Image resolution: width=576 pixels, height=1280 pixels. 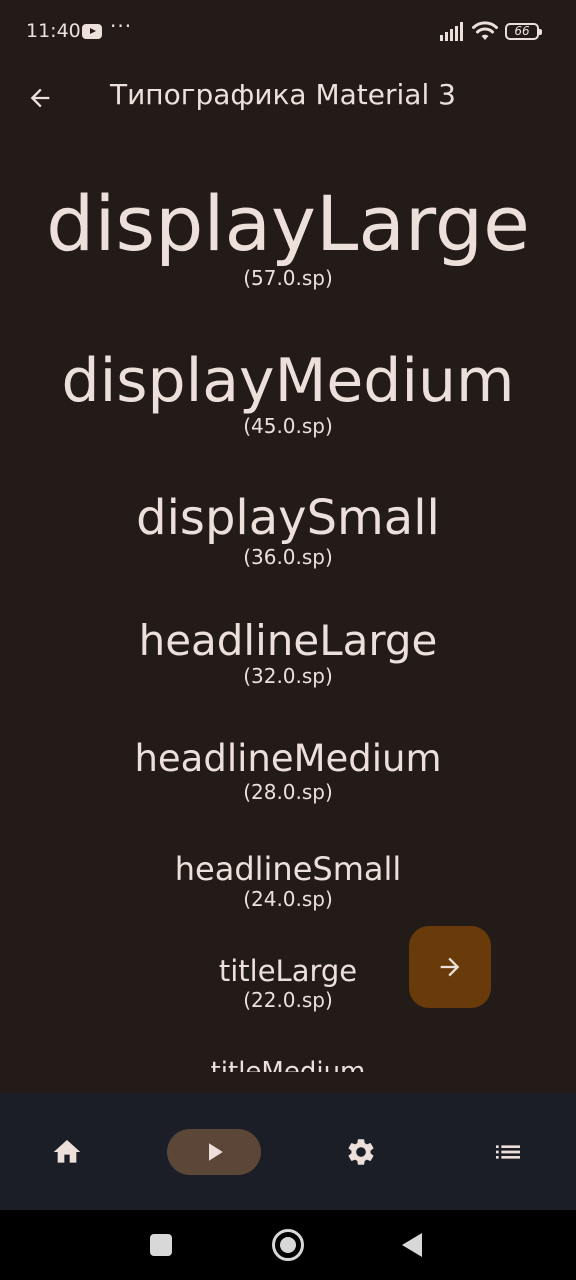 What do you see at coordinates (288, 1151) in the screenshot?
I see `bottom-navigation` at bounding box center [288, 1151].